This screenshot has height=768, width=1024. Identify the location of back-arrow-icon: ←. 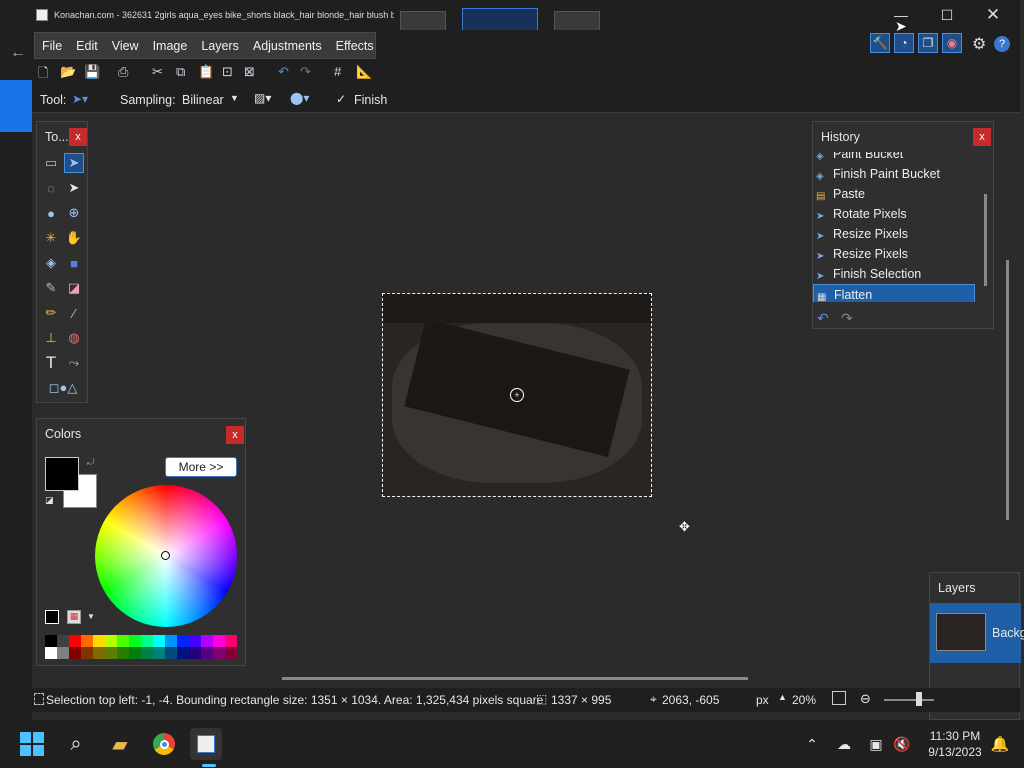
(18, 53).